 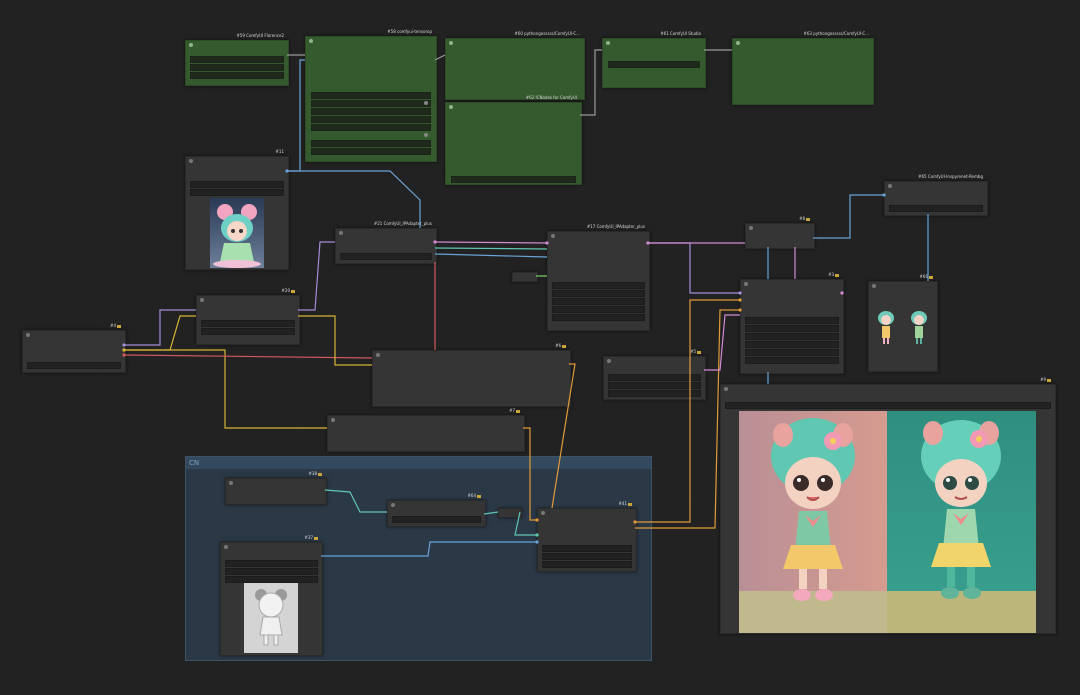 I want to click on node-3-ksampler: #3, so click(x=792, y=323).